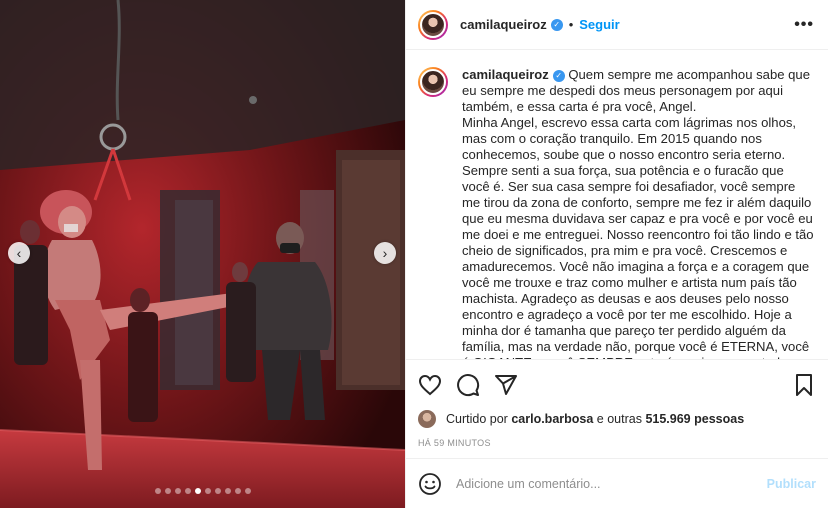  Describe the element at coordinates (694, 419) in the screenshot. I see `likes-count-link: 515.969 pessoas` at that location.